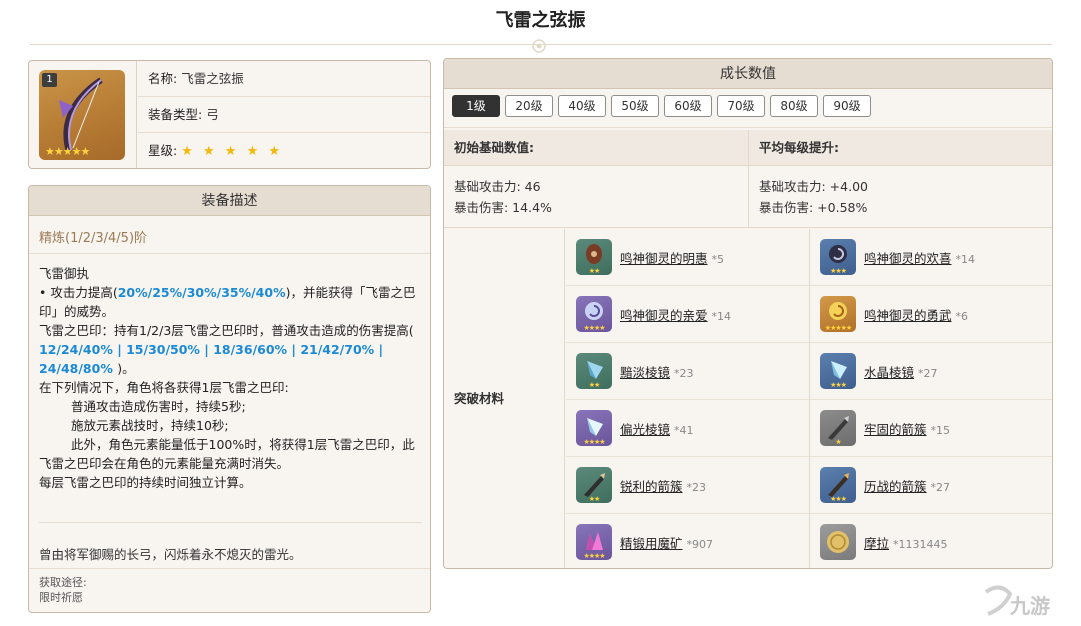  What do you see at coordinates (67, 151) in the screenshot?
I see `rarity-stars: ★★★★★` at bounding box center [67, 151].